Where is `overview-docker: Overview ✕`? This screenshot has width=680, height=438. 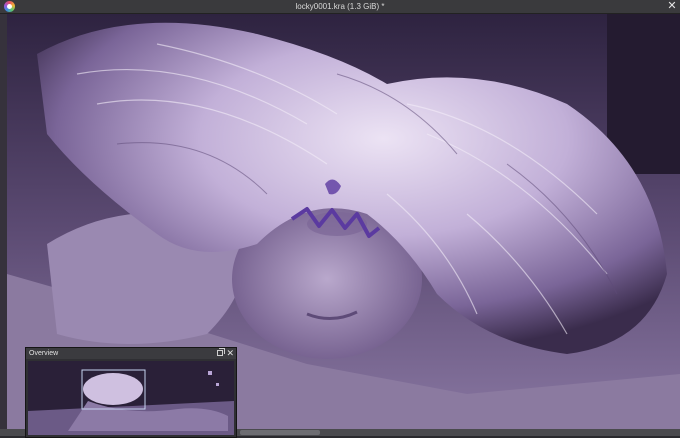 overview-docker: Overview ✕ is located at coordinates (131, 392).